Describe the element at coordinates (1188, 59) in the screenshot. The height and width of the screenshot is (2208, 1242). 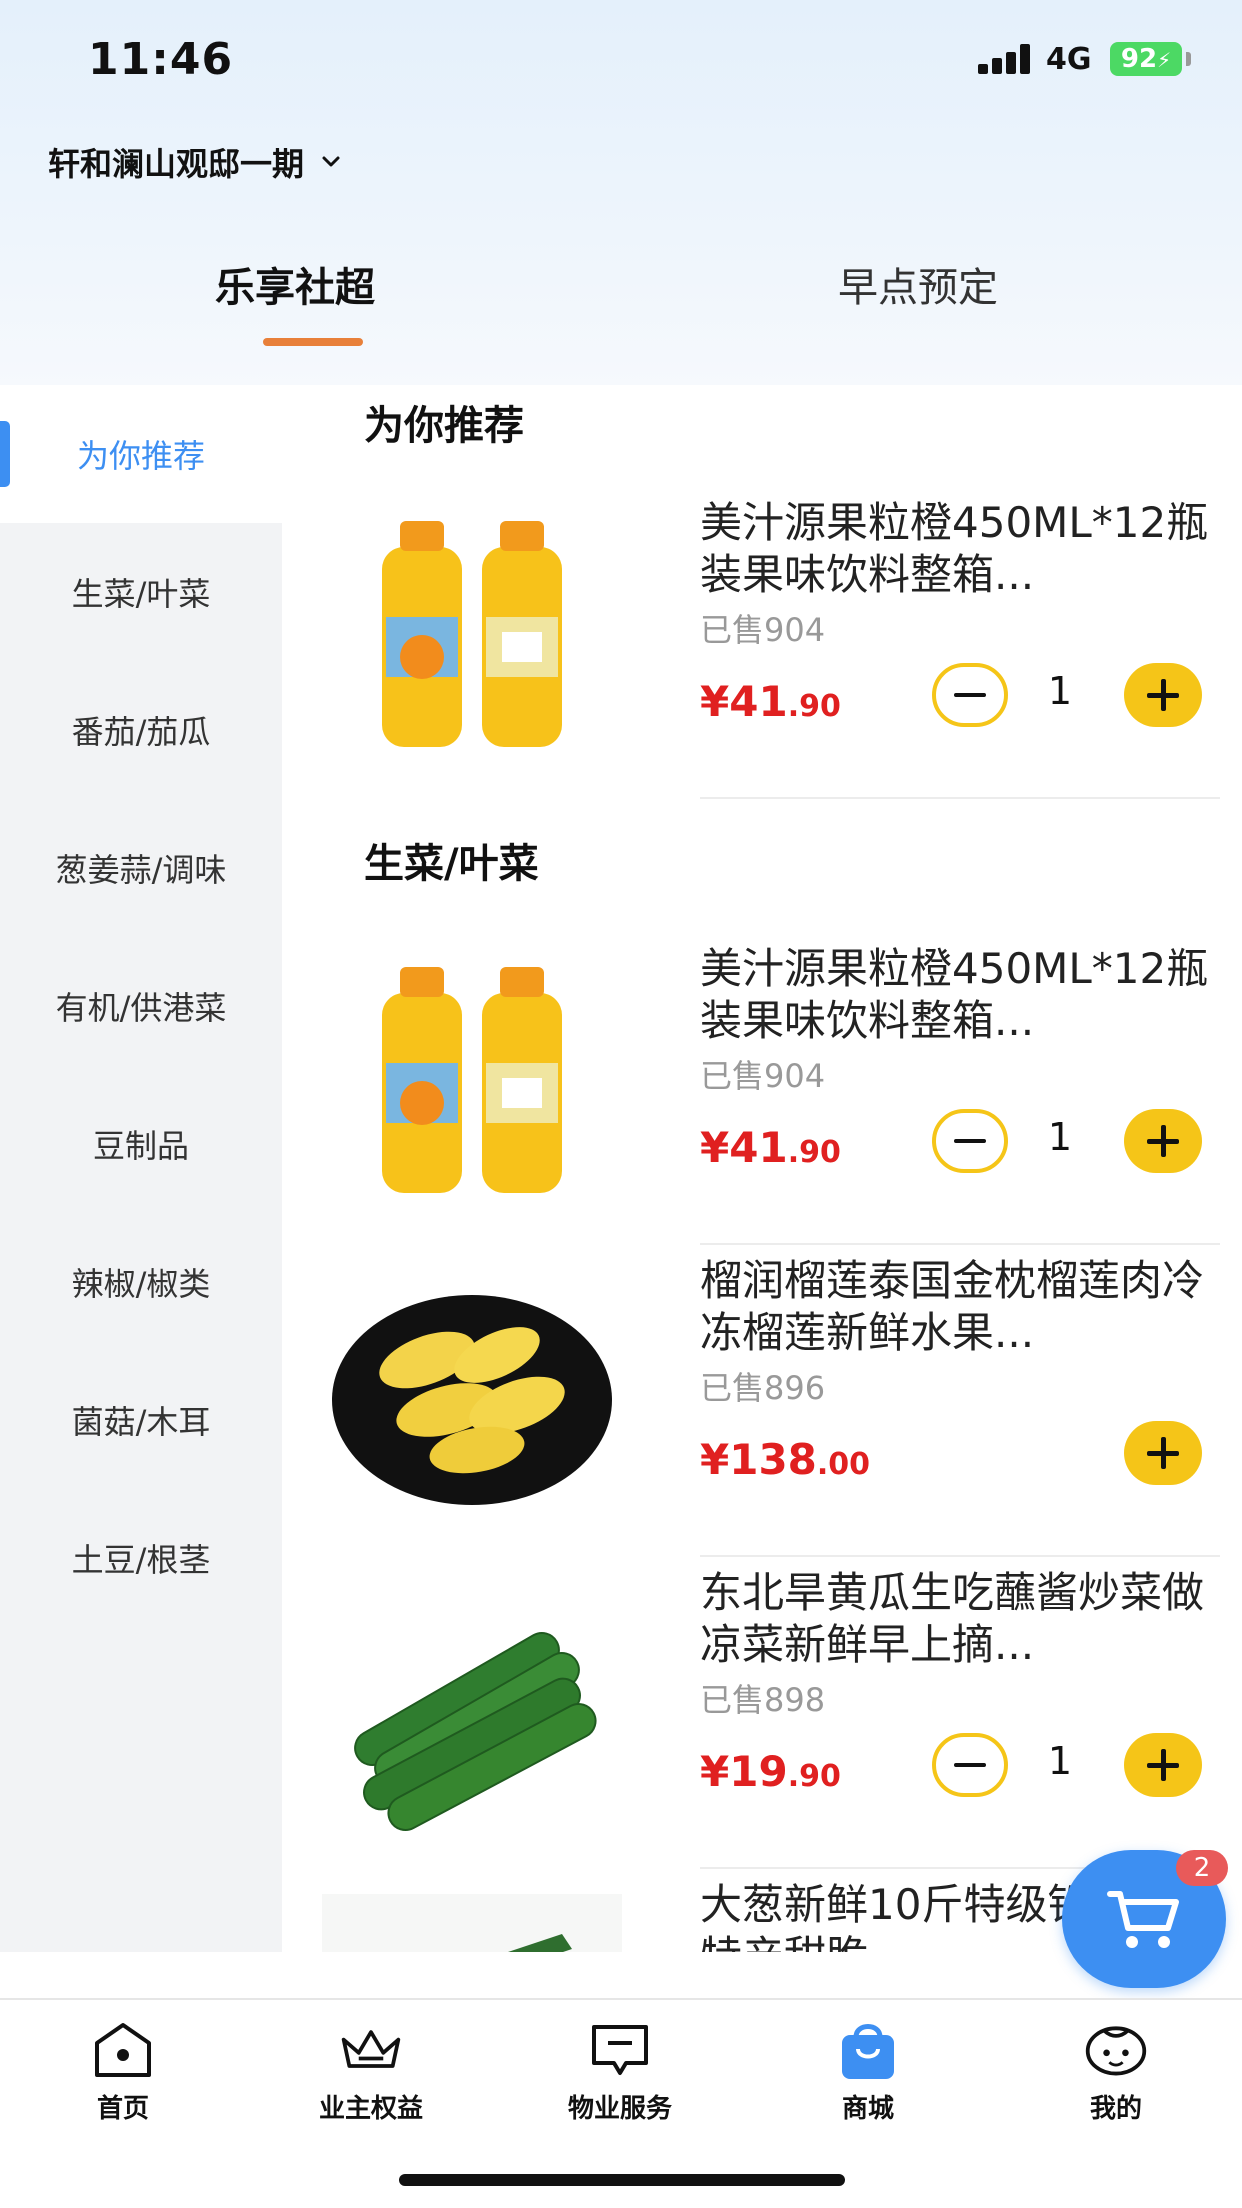
I see `battery-tip` at that location.